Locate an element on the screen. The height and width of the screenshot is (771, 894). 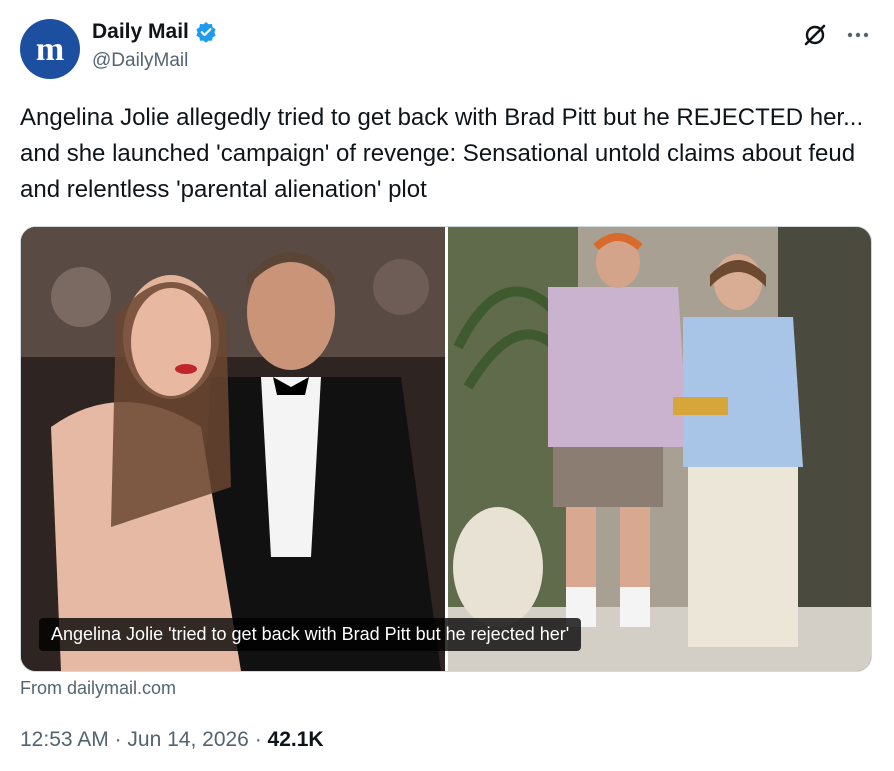
verified-badge-icon is located at coordinates (206, 32).